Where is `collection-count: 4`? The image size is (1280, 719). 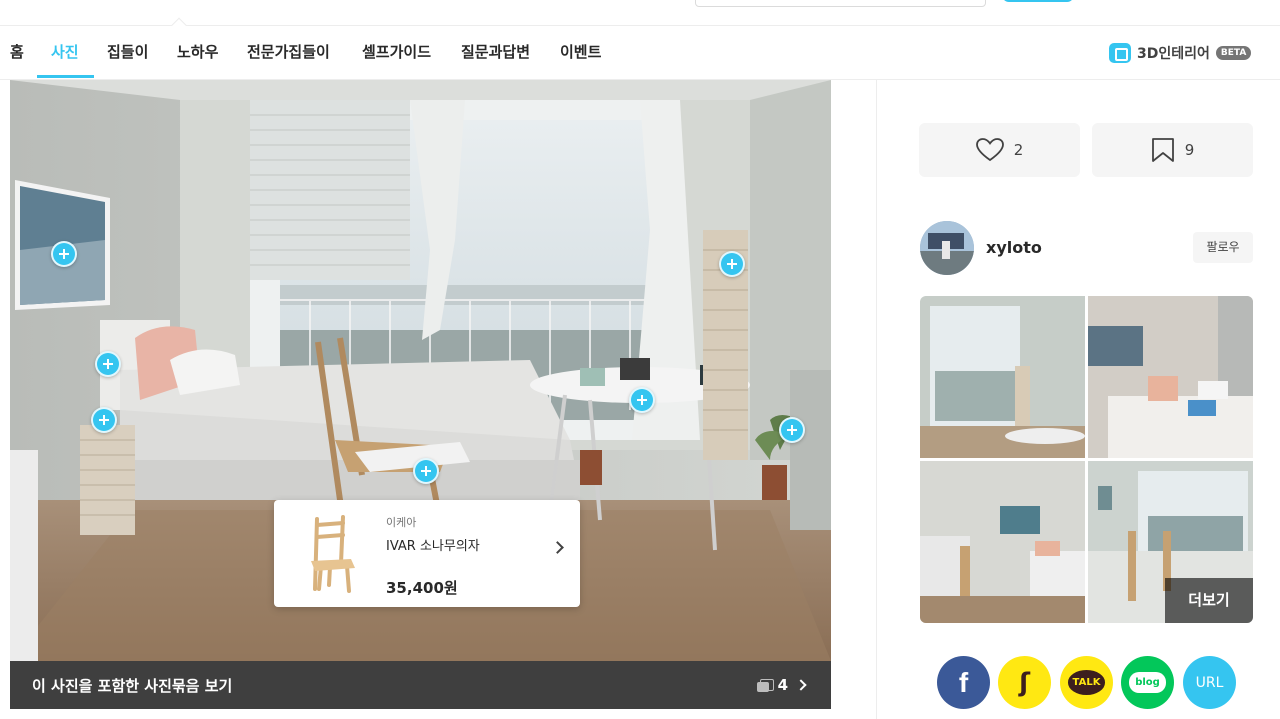 collection-count: 4 is located at coordinates (781, 685).